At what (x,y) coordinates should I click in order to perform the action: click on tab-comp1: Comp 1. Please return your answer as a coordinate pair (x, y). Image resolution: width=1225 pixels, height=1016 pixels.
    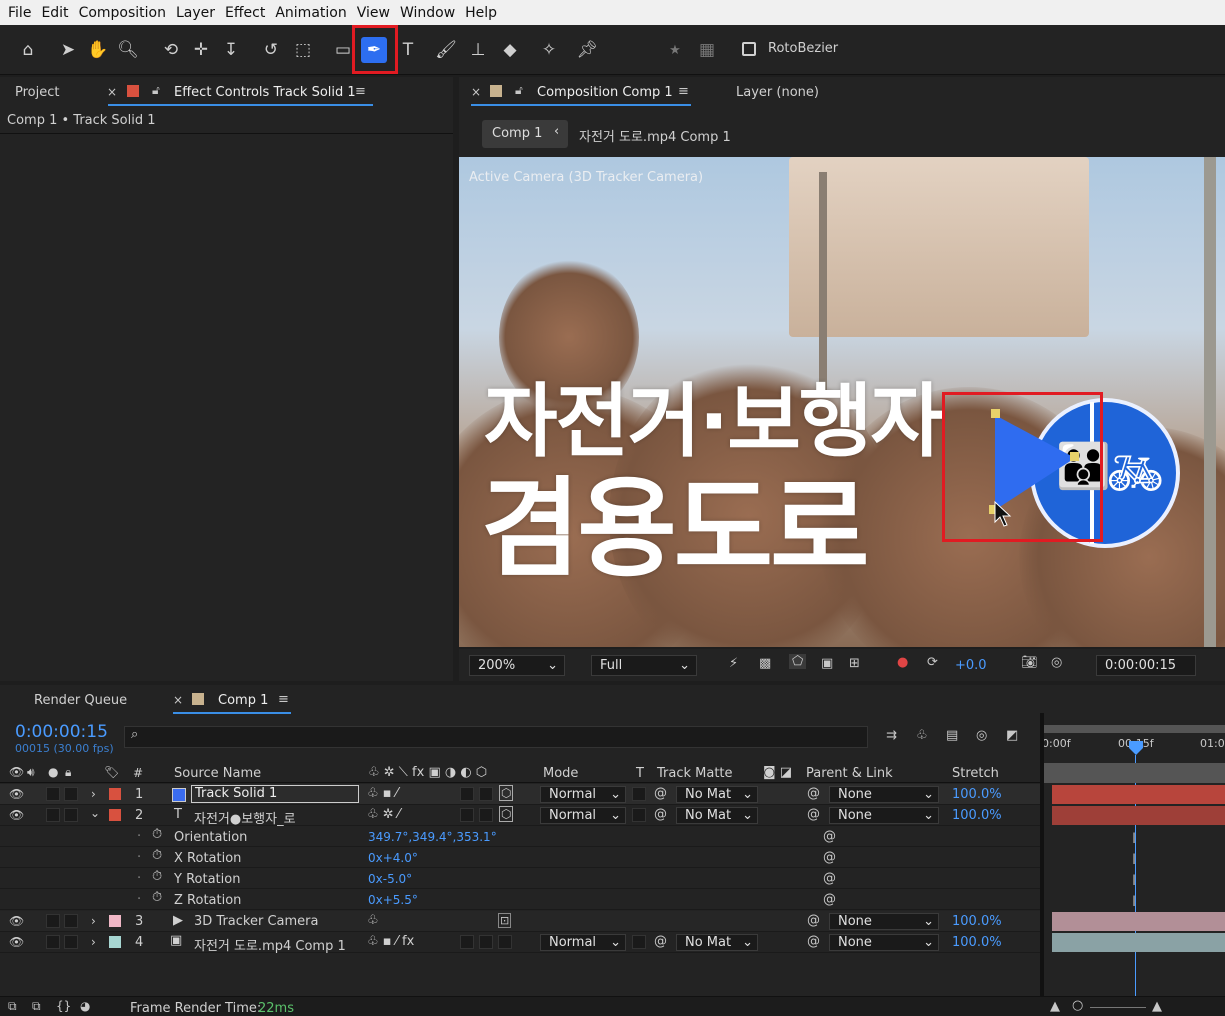
    Looking at the image, I should click on (243, 700).